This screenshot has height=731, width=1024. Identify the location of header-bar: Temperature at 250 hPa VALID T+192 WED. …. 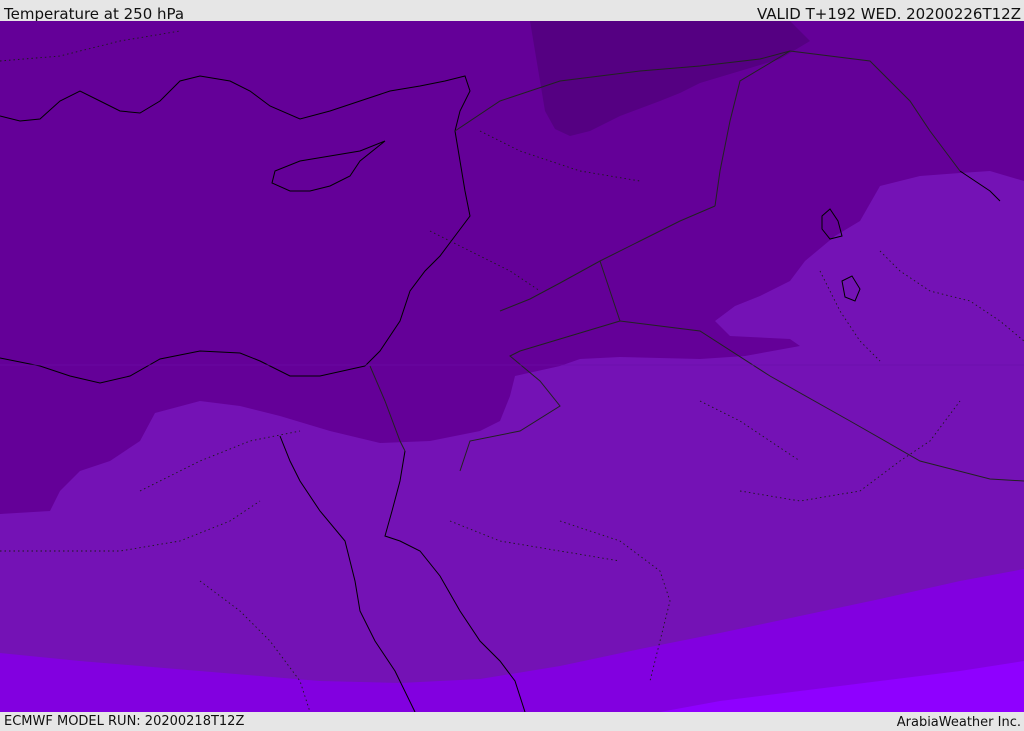
(512, 11).